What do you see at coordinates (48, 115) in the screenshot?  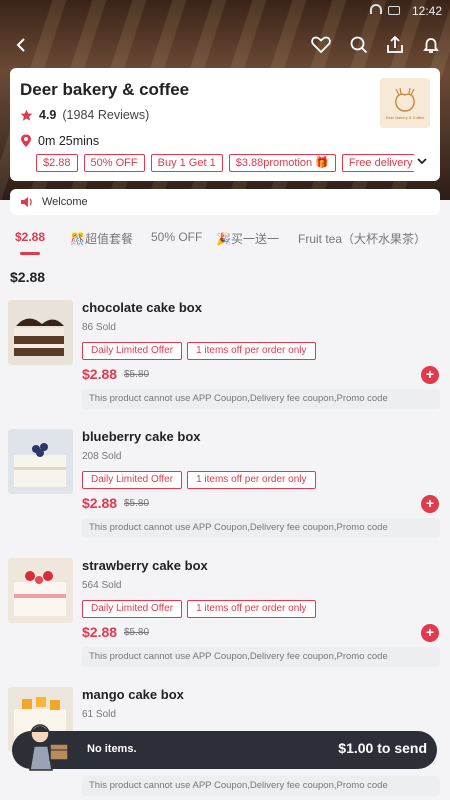 I see `rating-score: 4.9` at bounding box center [48, 115].